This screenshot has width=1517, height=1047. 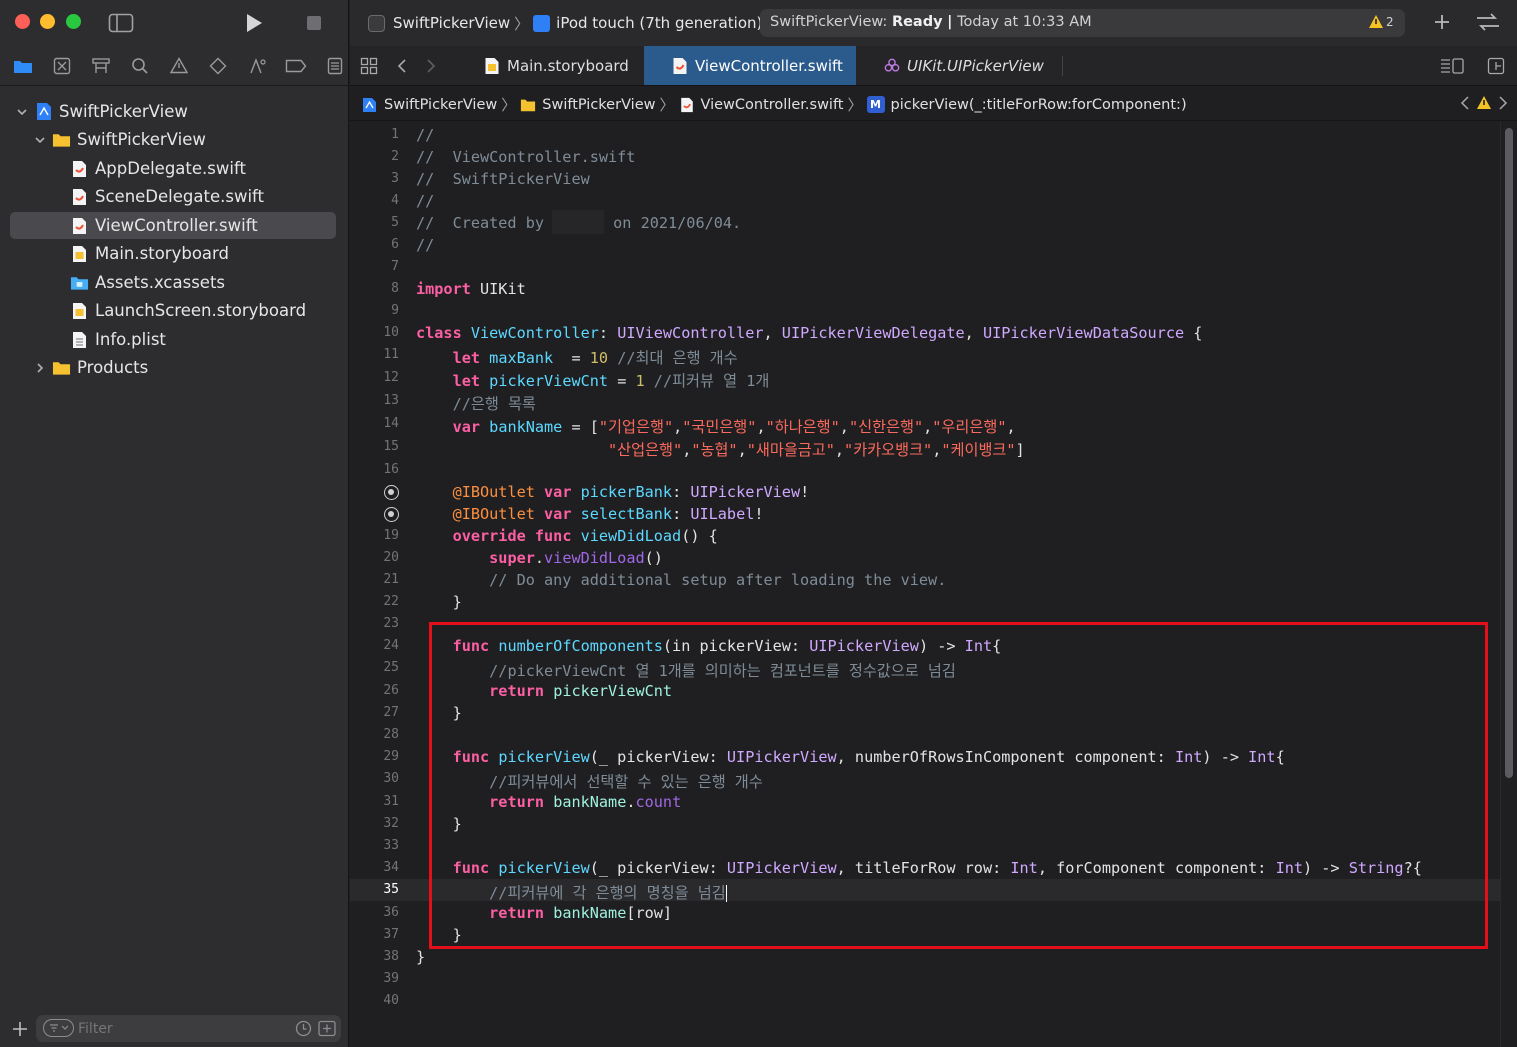 I want to click on editor-scrollbar, so click(x=1508, y=584).